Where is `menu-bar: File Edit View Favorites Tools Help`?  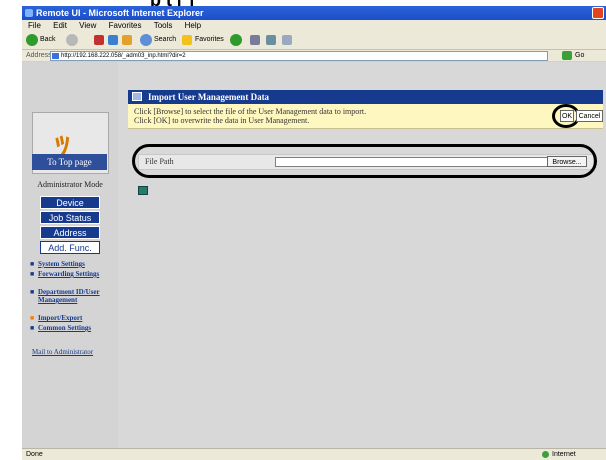 menu-bar: File Edit View Favorites Tools Help is located at coordinates (314, 25).